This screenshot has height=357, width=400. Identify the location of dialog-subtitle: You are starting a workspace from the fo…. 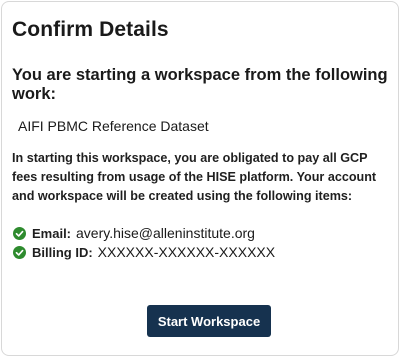
(200, 84).